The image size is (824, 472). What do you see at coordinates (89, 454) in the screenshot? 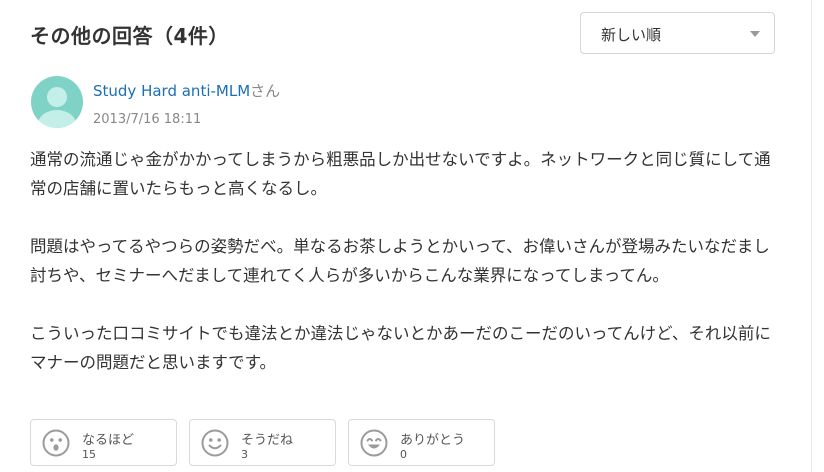
I see `reaction-count: 15` at bounding box center [89, 454].